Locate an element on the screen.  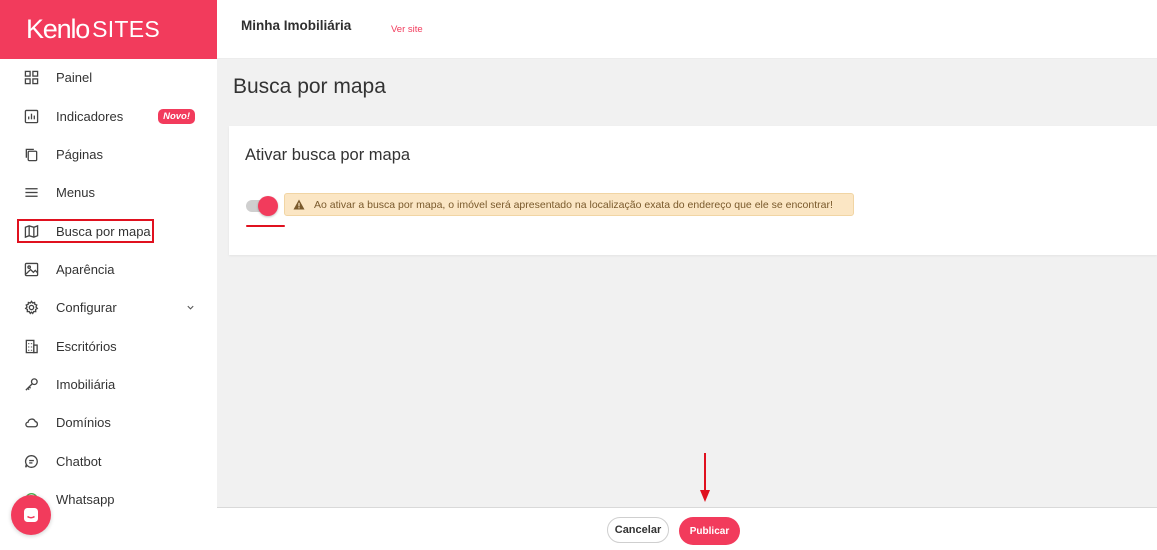
sidebar-item-aparencia: Aparência is located at coordinates (108, 269).